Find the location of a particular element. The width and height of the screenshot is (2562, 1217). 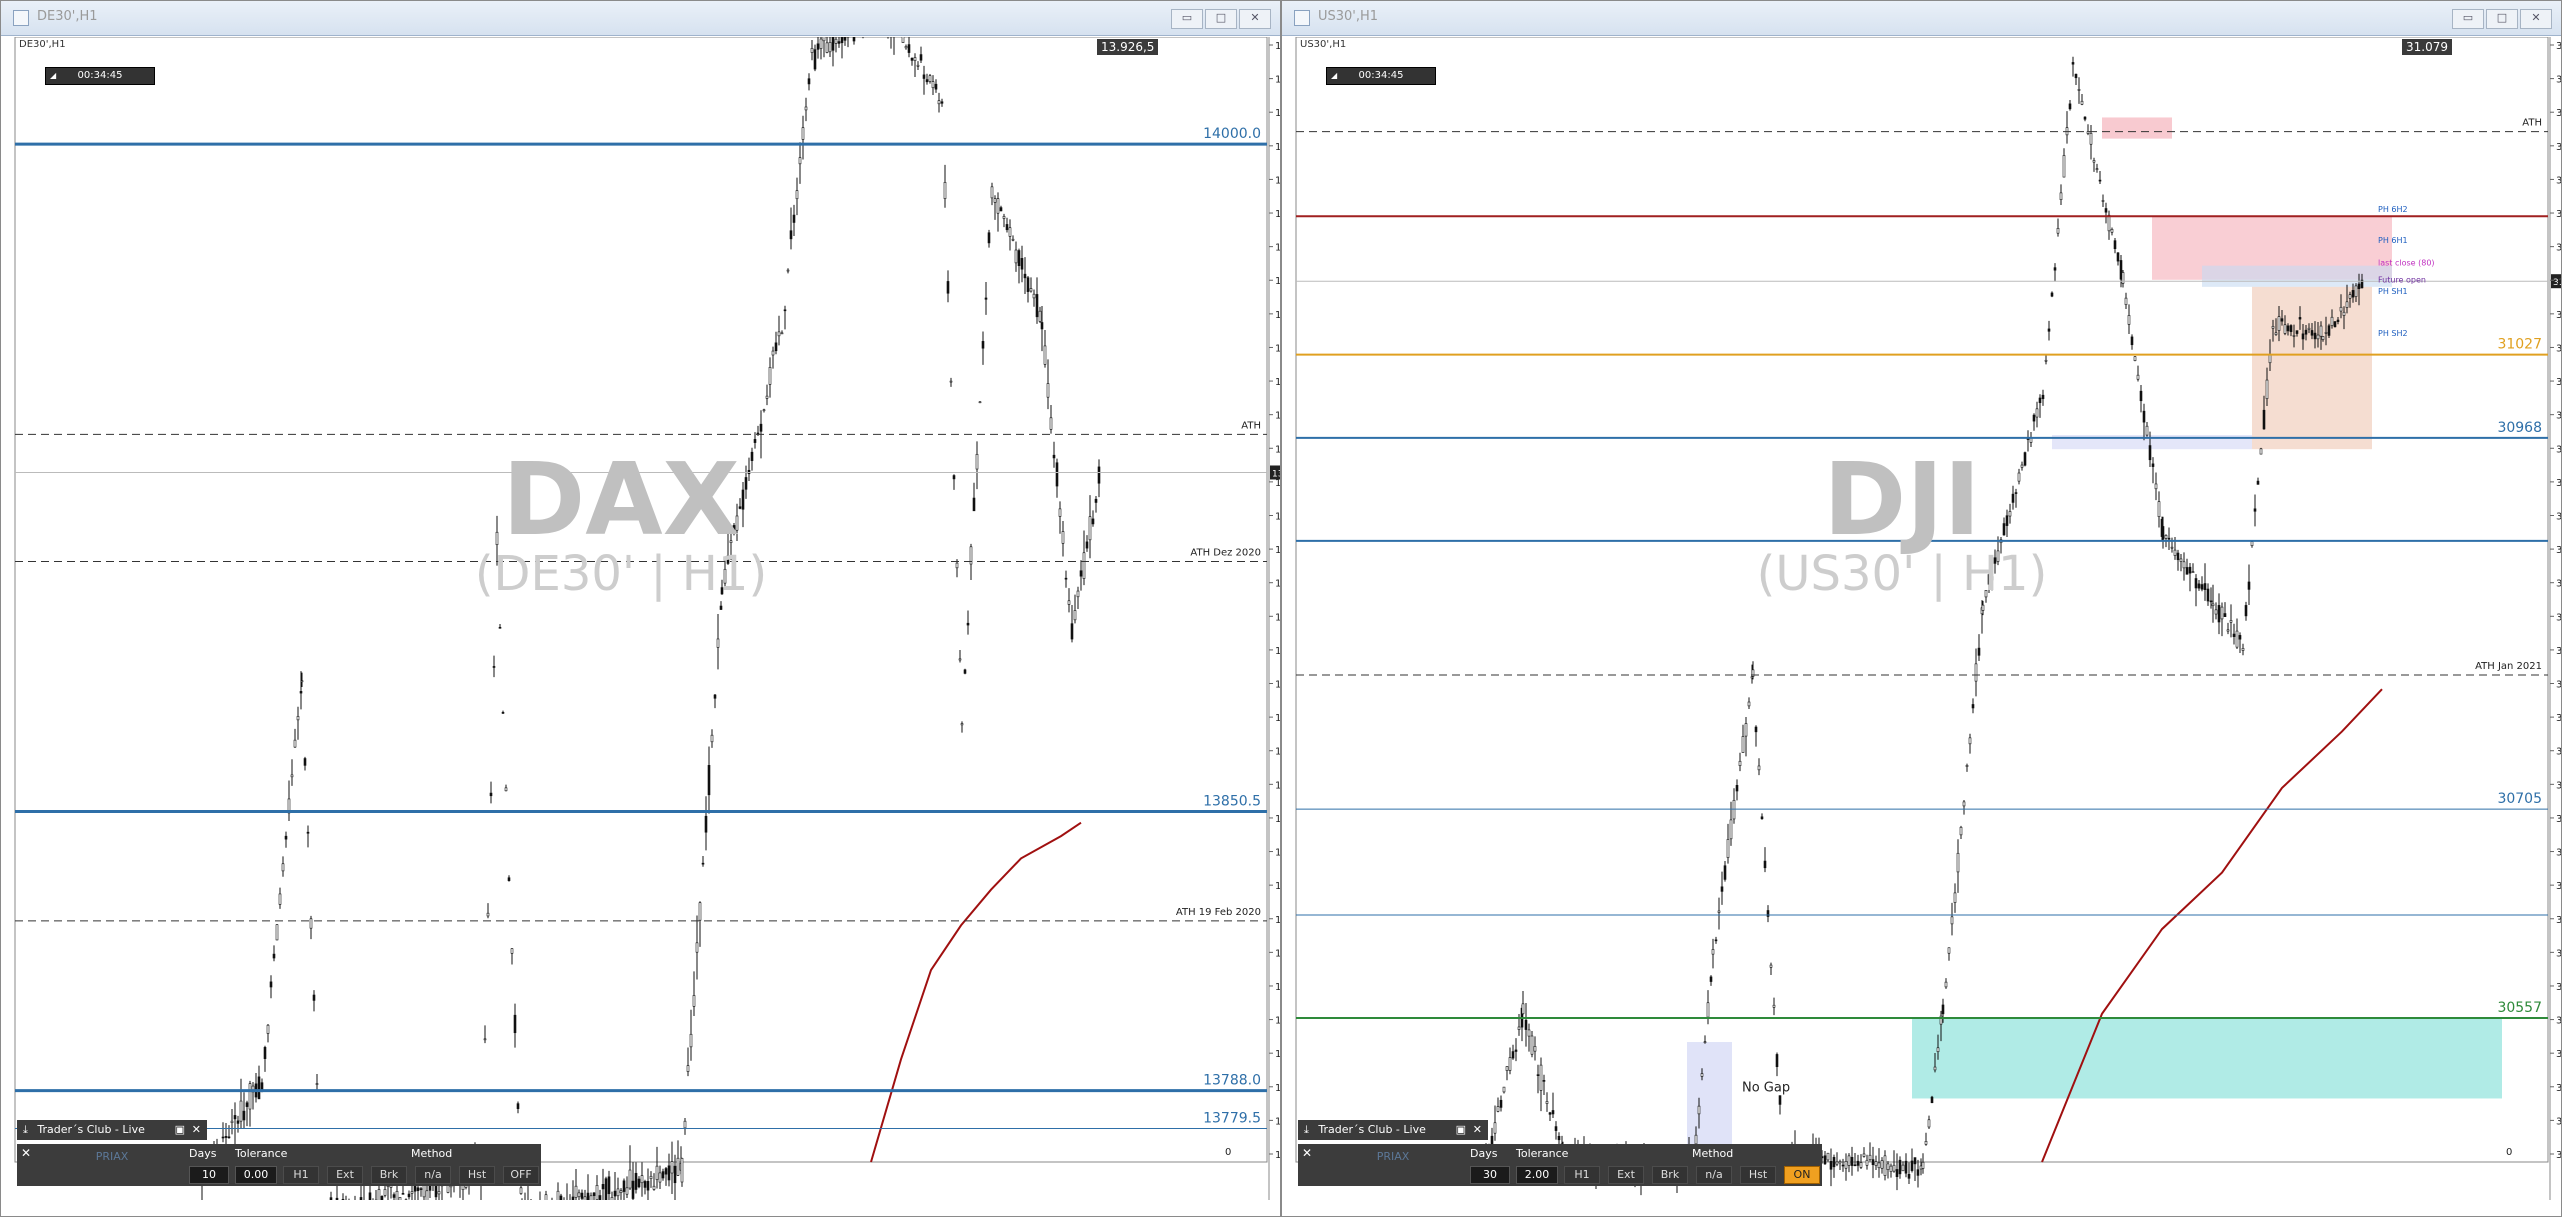

tolerance-input: 0.00 is located at coordinates (256, 1175).